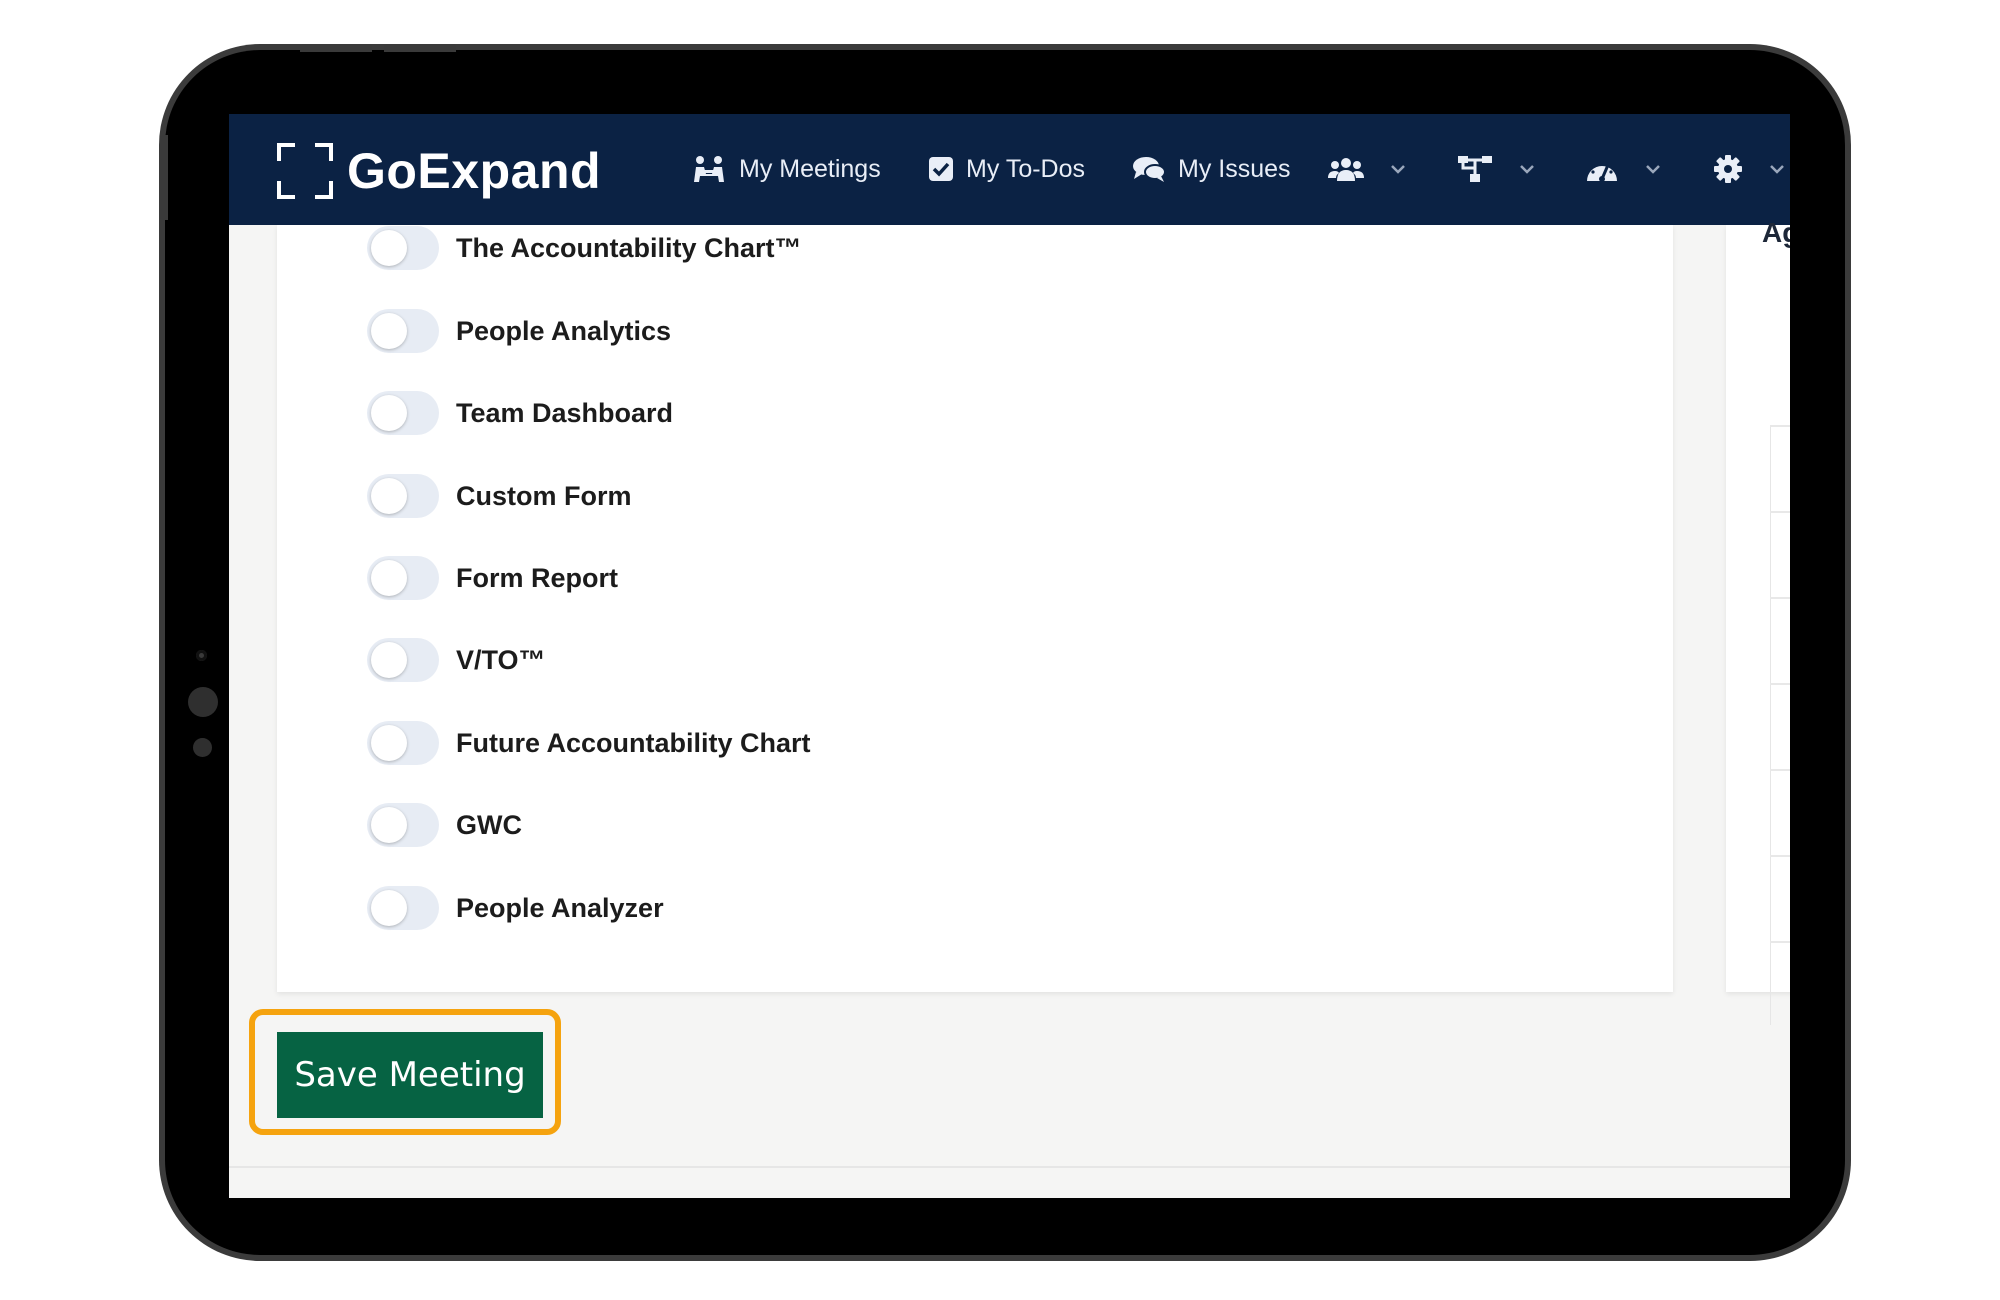 This screenshot has width=2000, height=1300. I want to click on toggle-row: Form Report, so click(492, 578).